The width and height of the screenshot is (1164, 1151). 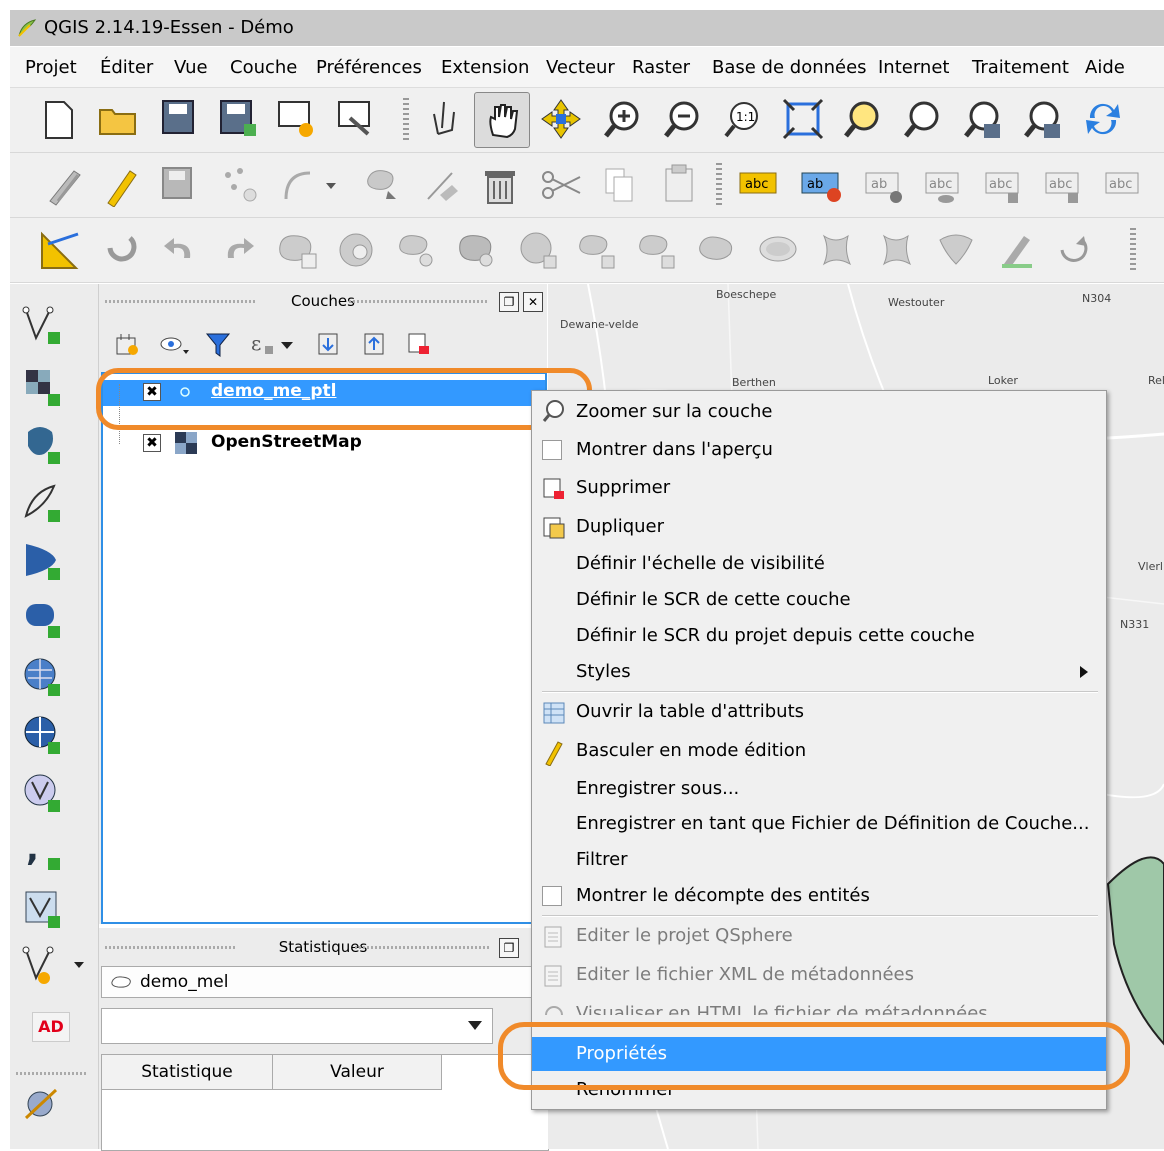 What do you see at coordinates (821, 187) in the screenshot?
I see `pin-labels-icon: ab` at bounding box center [821, 187].